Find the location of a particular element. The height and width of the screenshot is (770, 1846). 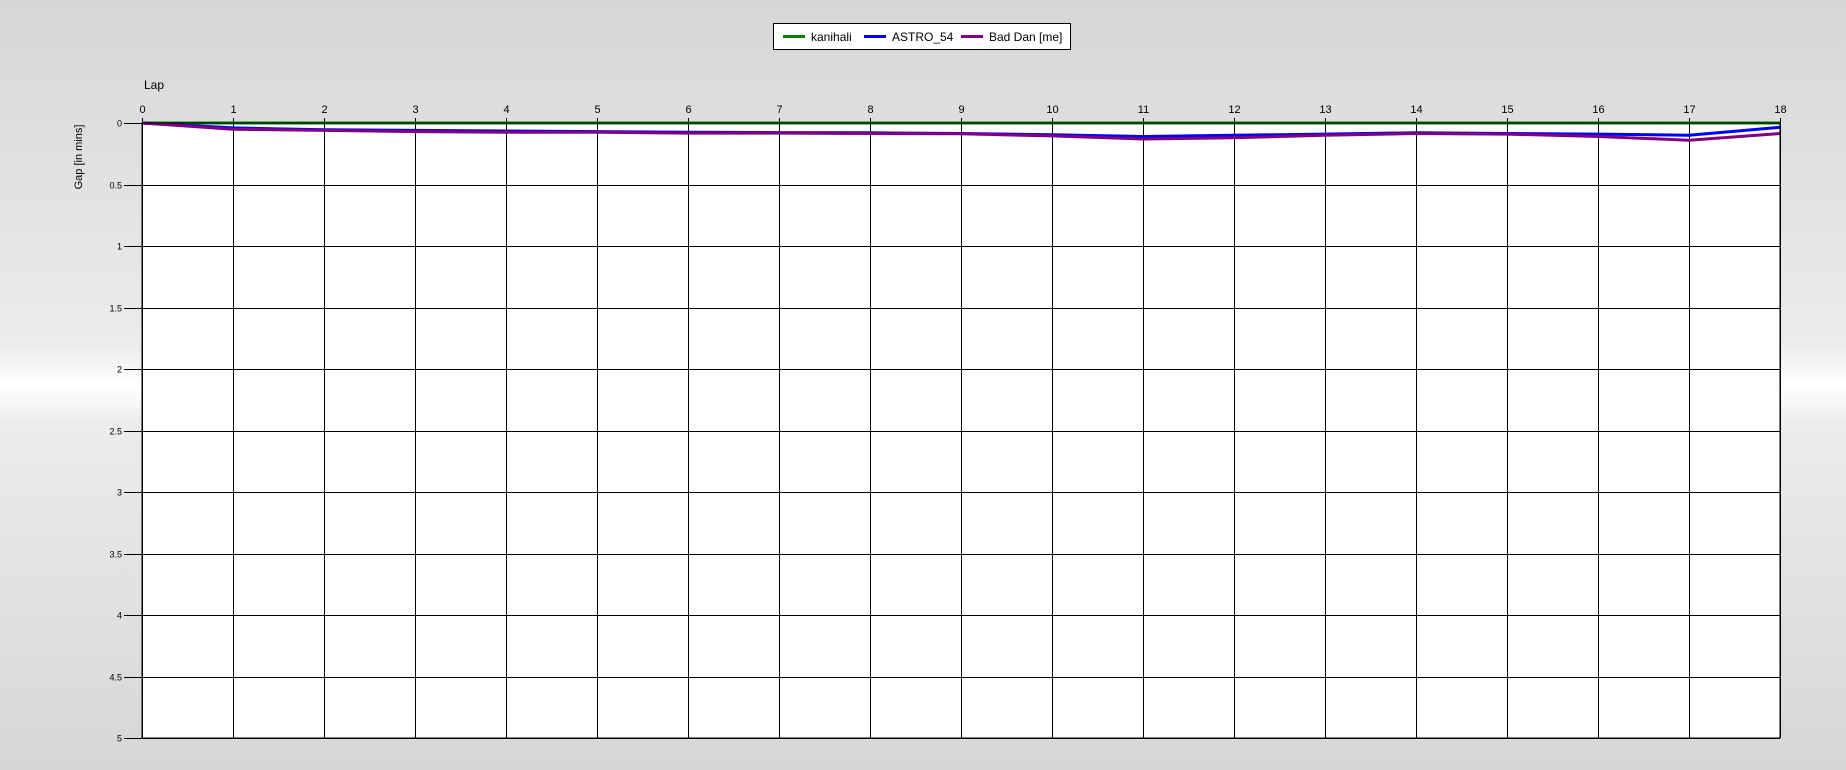

legend-label: Bad Dan [me] is located at coordinates (1025, 37).